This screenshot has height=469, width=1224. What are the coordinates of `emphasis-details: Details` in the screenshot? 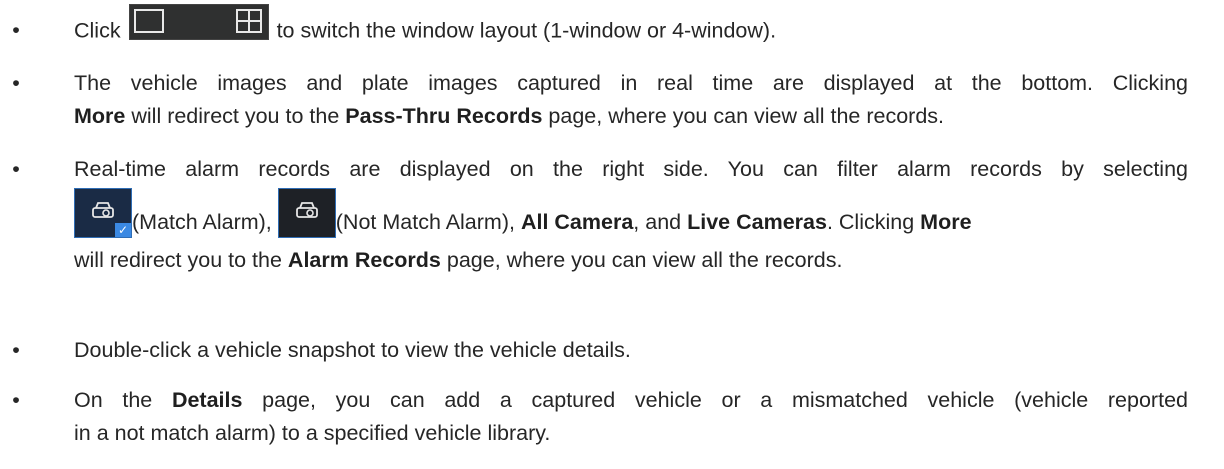 It's located at (207, 400).